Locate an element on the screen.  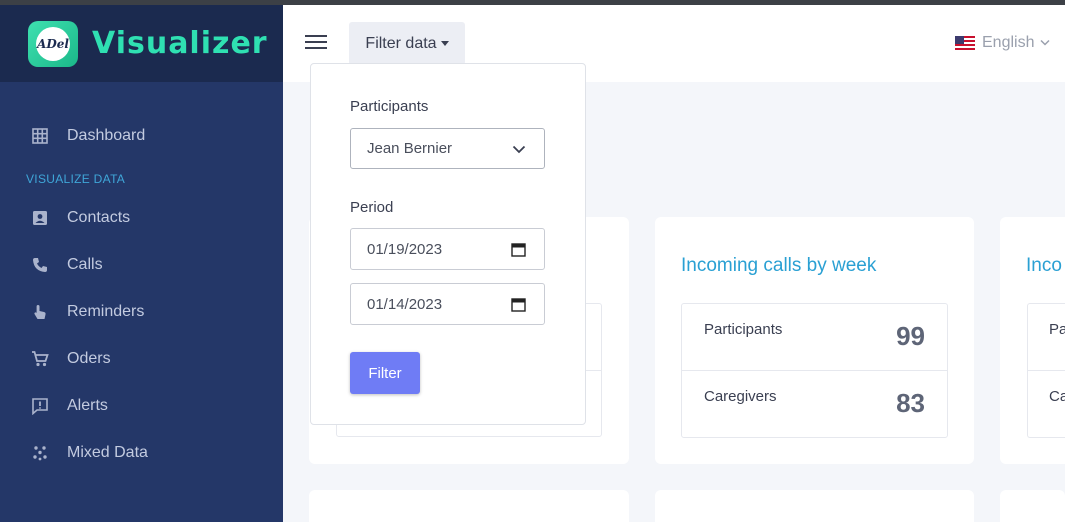
period-label: Period is located at coordinates (372, 207).